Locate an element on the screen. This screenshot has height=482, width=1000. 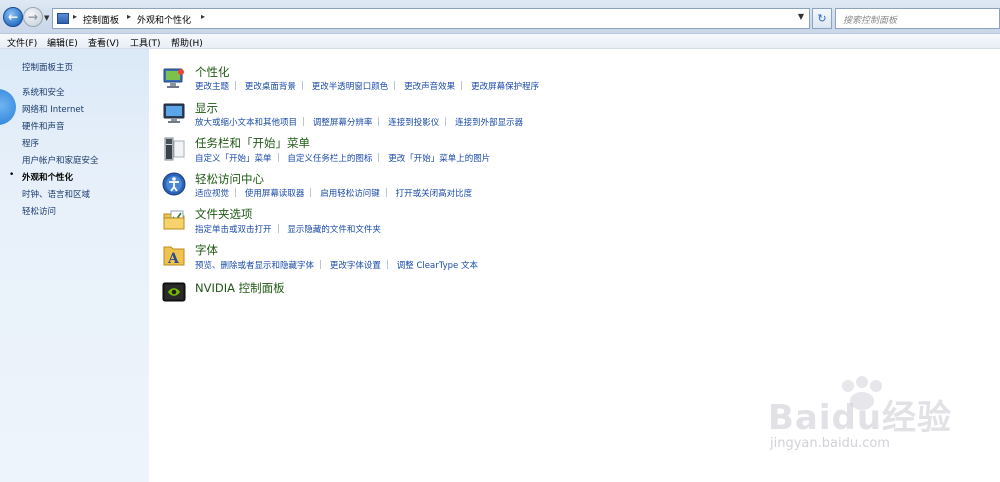
link-connect-external-display: 连接到外部显示器 is located at coordinates (489, 123).